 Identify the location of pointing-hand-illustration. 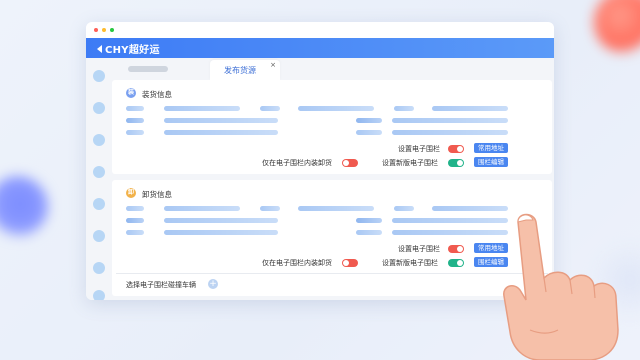
(561, 286).